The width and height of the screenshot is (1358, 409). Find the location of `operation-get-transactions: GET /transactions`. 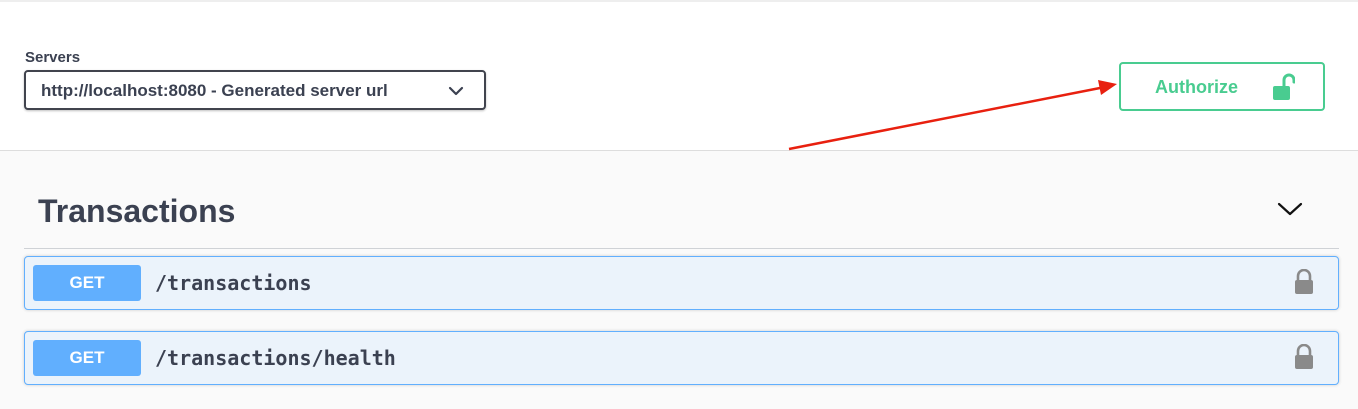

operation-get-transactions: GET /transactions is located at coordinates (681, 283).